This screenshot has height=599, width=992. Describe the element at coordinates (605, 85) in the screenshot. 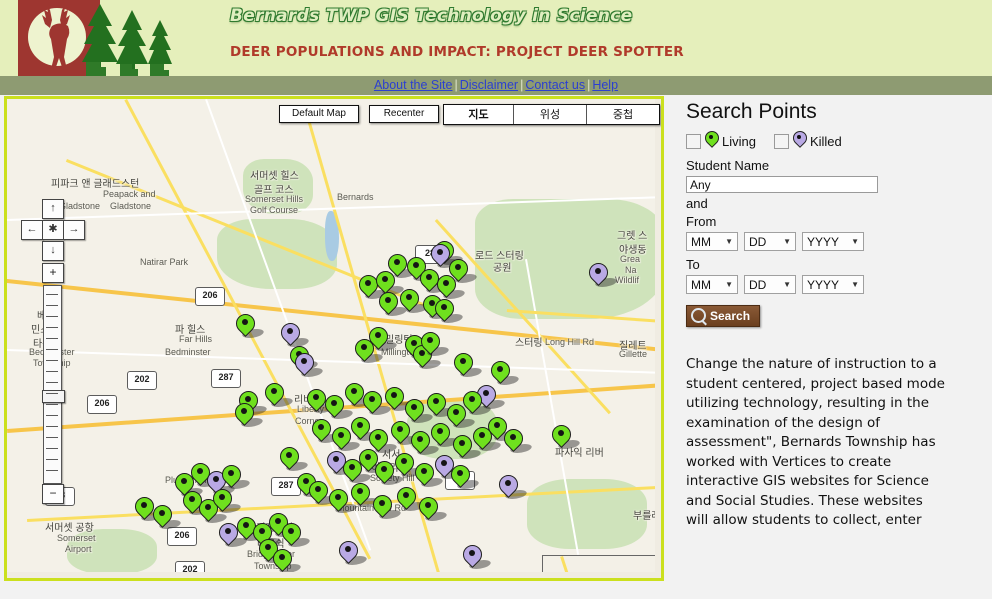

I see `nav-link-help: Help` at that location.